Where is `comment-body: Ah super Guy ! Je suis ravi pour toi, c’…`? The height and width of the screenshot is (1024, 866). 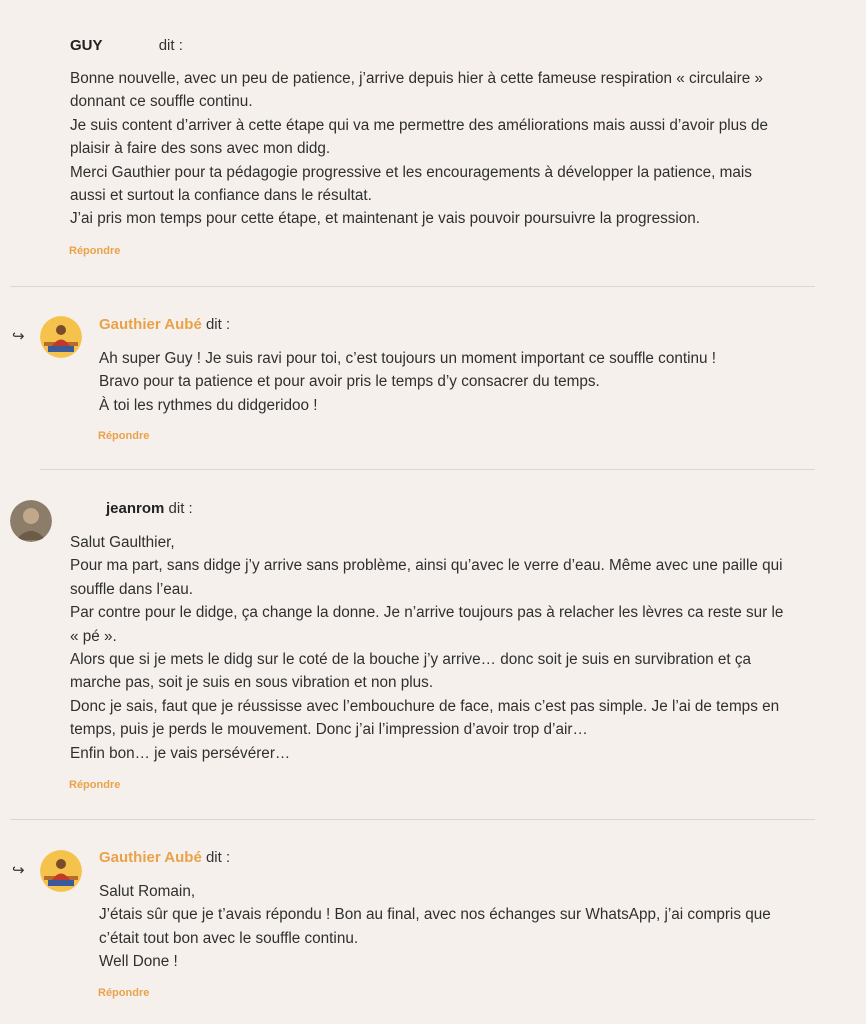 comment-body: Ah super Guy ! Je suis ravi pour toi, c’… is located at coordinates (459, 382).